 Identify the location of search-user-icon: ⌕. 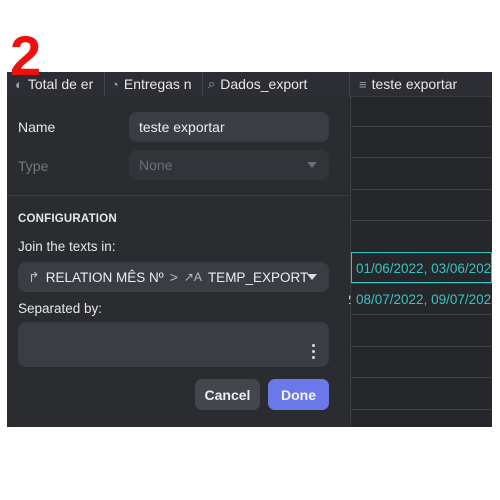
(212, 83).